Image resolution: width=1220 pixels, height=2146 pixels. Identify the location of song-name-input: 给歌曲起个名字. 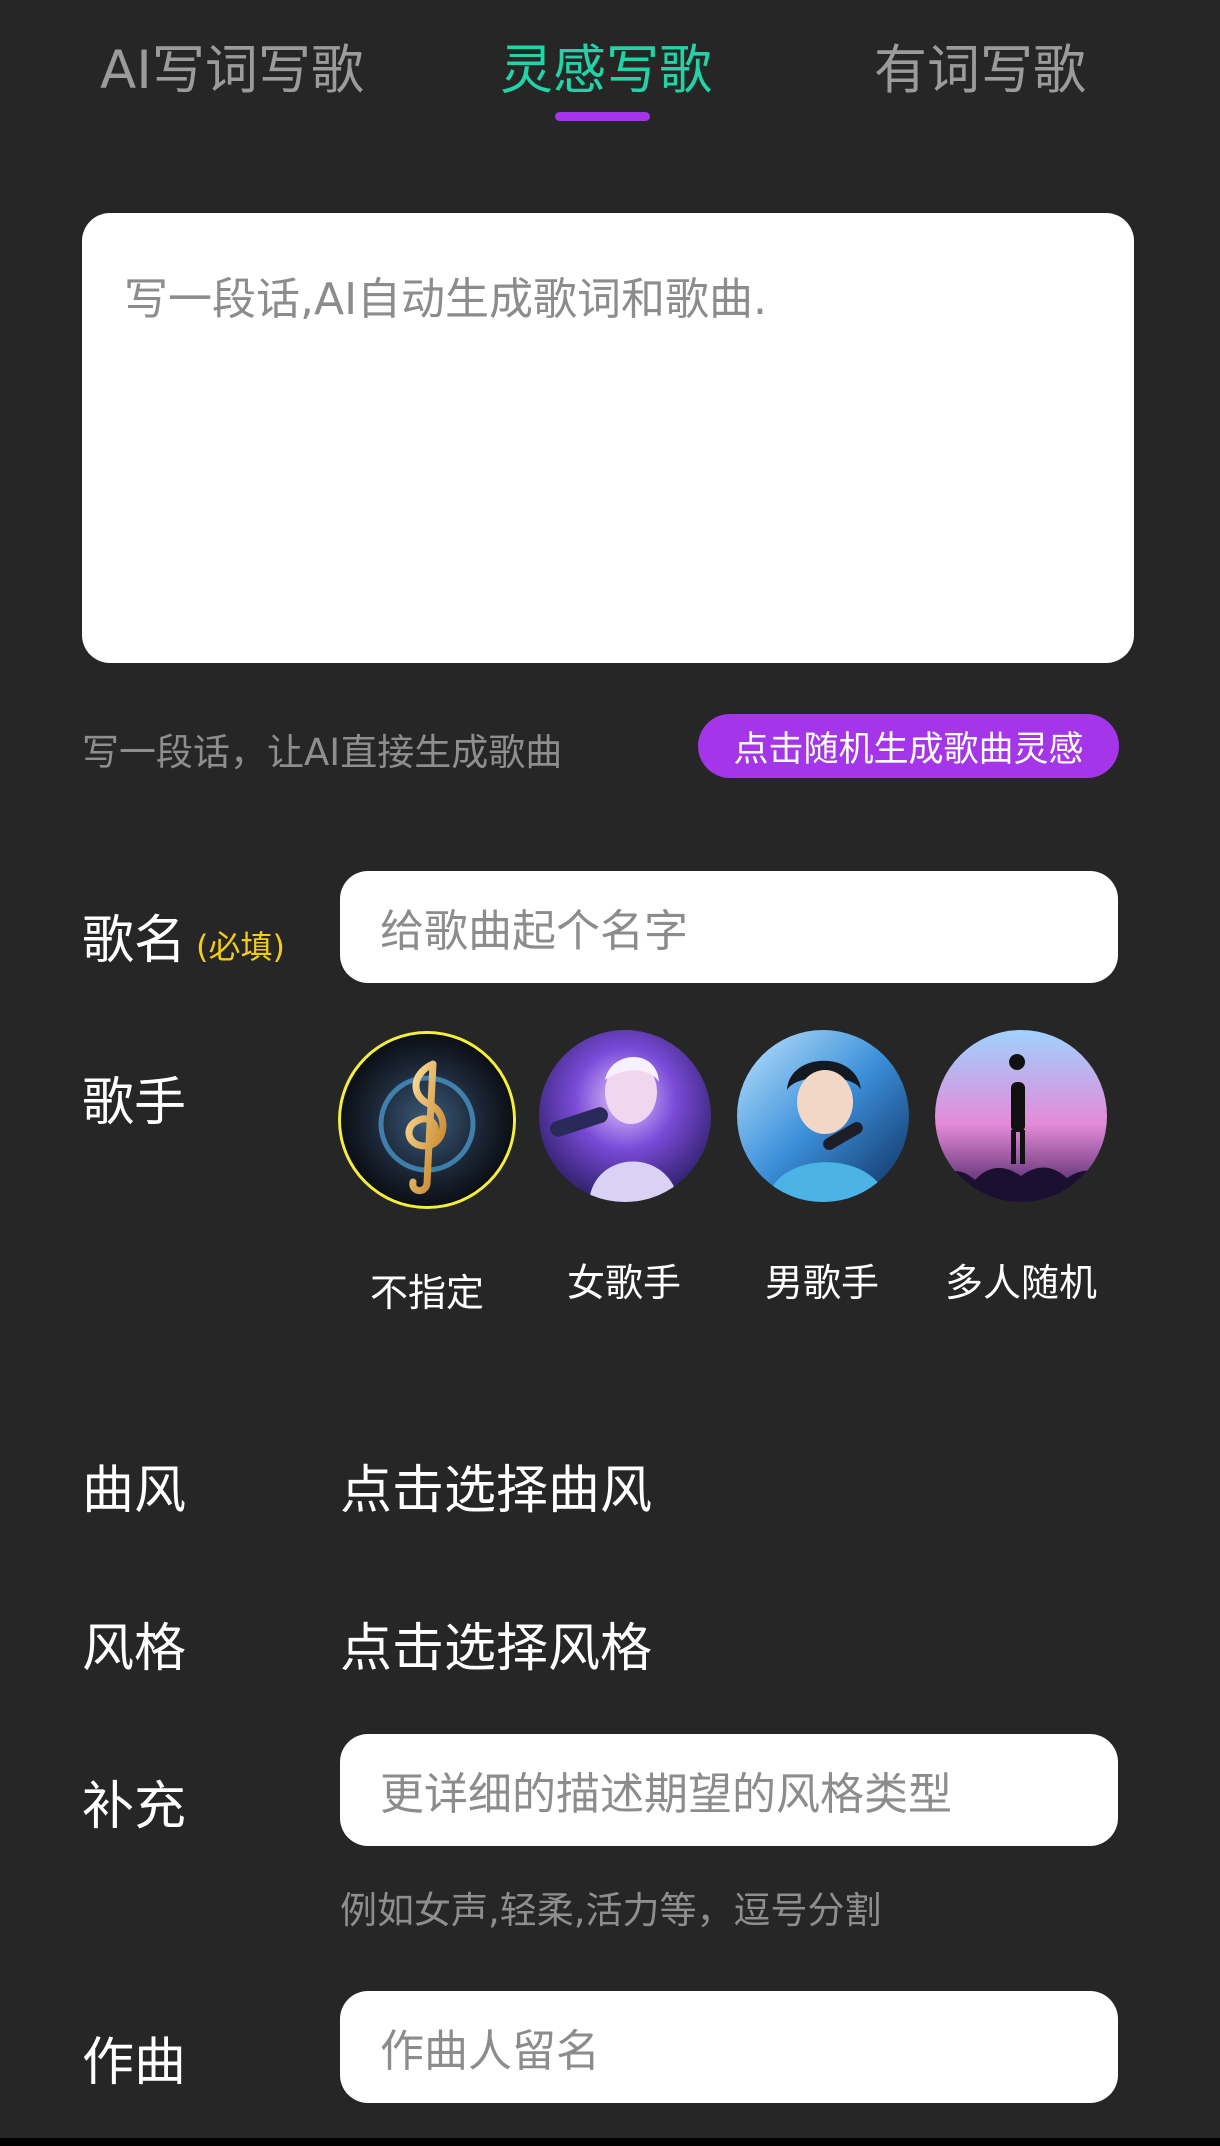
(729, 927).